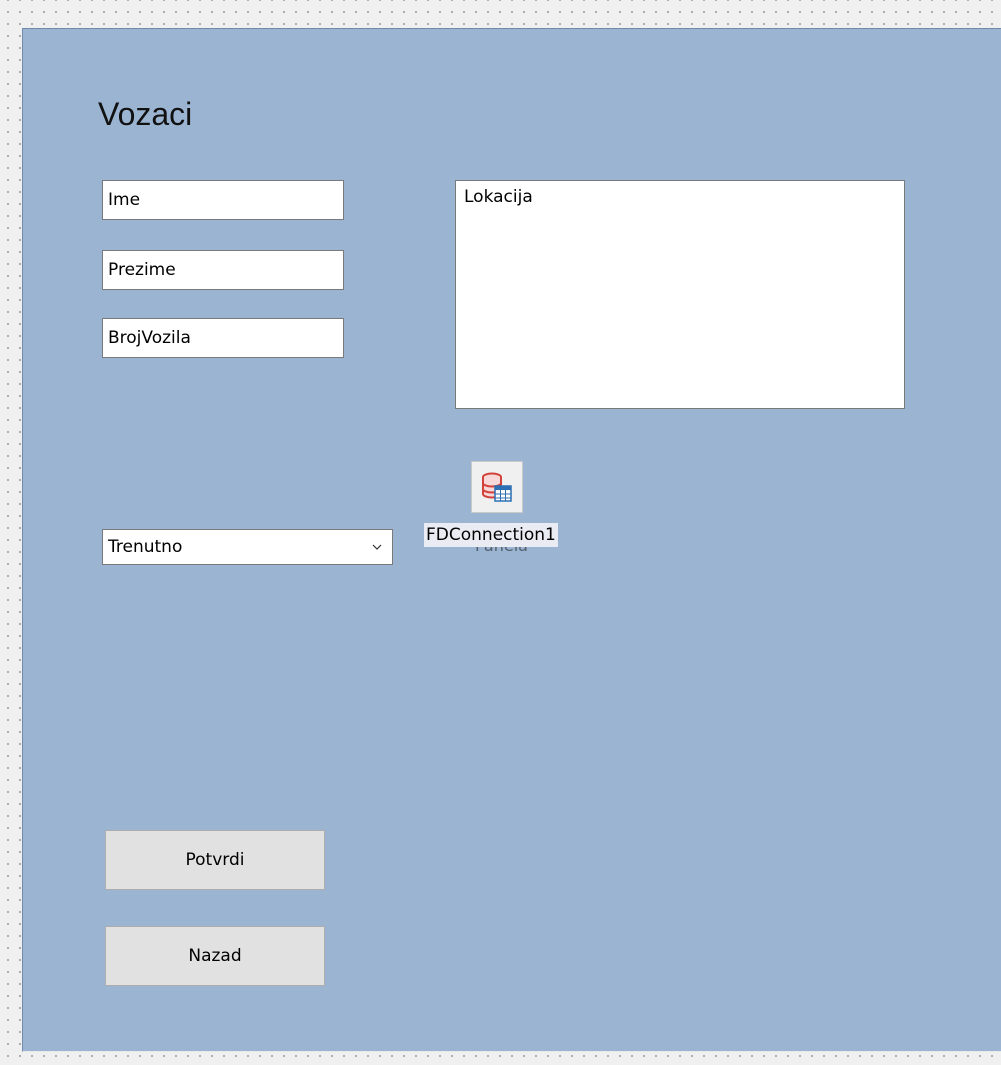 The height and width of the screenshot is (1065, 1001). What do you see at coordinates (215, 956) in the screenshot?
I see `nazad-button: Nazad` at bounding box center [215, 956].